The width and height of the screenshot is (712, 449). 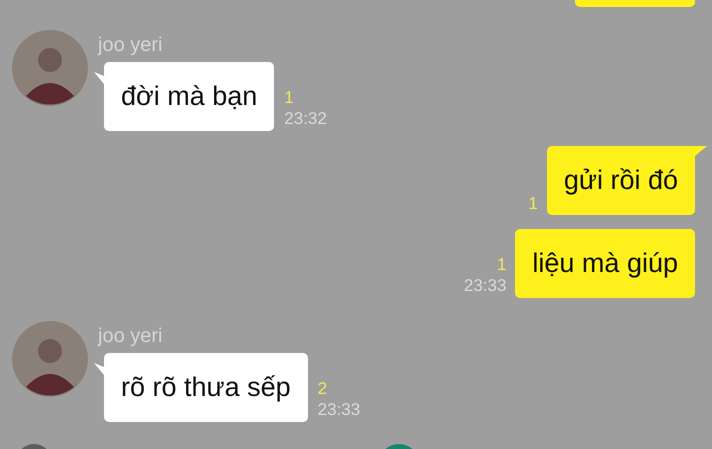 What do you see at coordinates (206, 387) in the screenshot?
I see `message-bubble: rõ rõ thưa sếp` at bounding box center [206, 387].